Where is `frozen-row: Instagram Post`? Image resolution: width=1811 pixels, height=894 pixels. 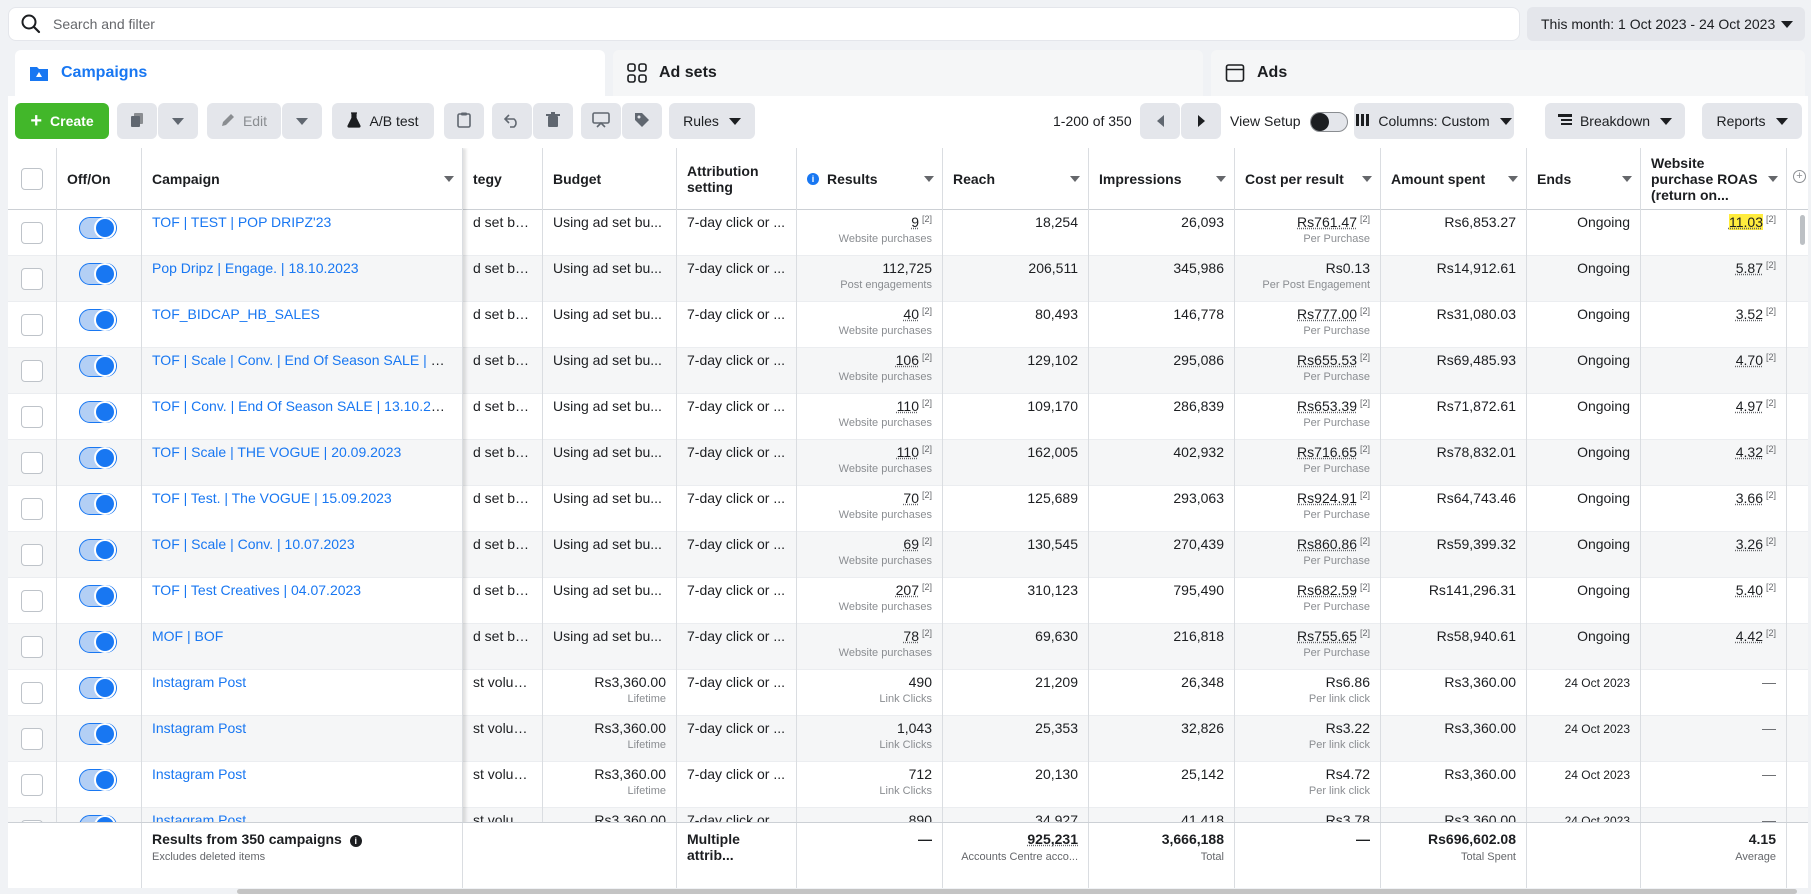
frozen-row: Instagram Post is located at coordinates (235, 739).